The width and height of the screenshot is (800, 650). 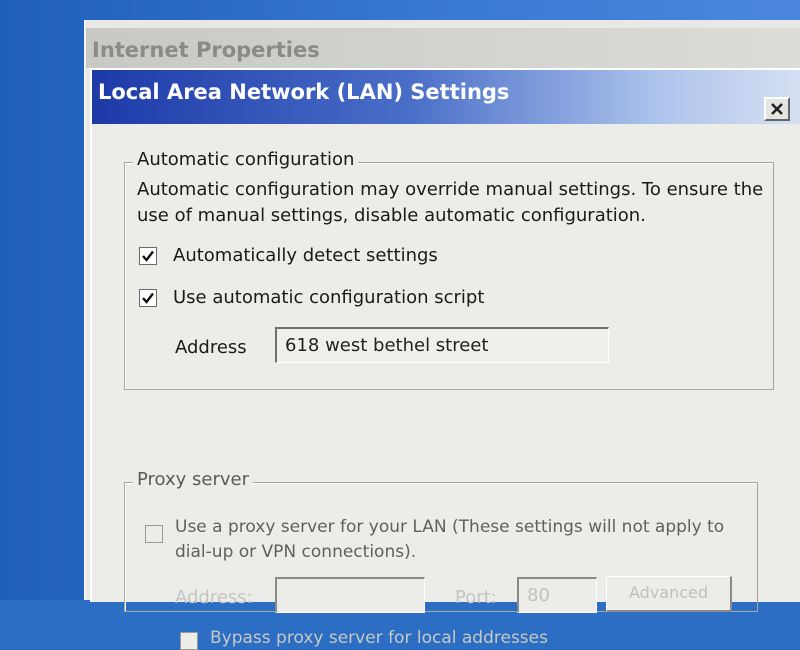 I want to click on script-address-label: Address, so click(x=211, y=347).